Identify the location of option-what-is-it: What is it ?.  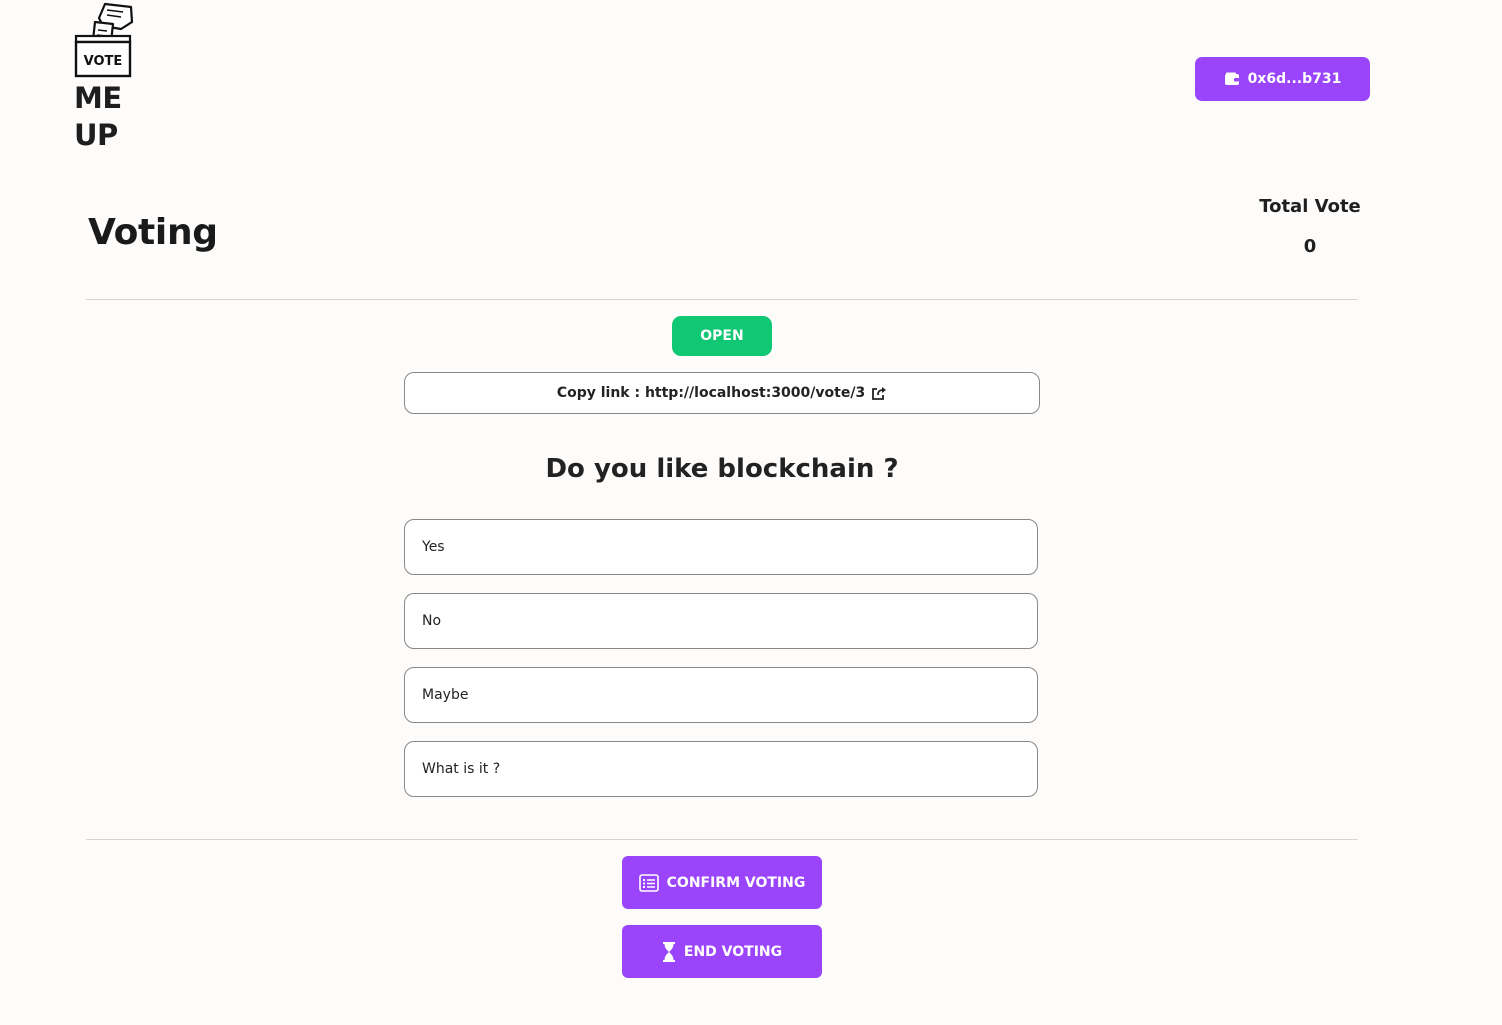
(721, 769).